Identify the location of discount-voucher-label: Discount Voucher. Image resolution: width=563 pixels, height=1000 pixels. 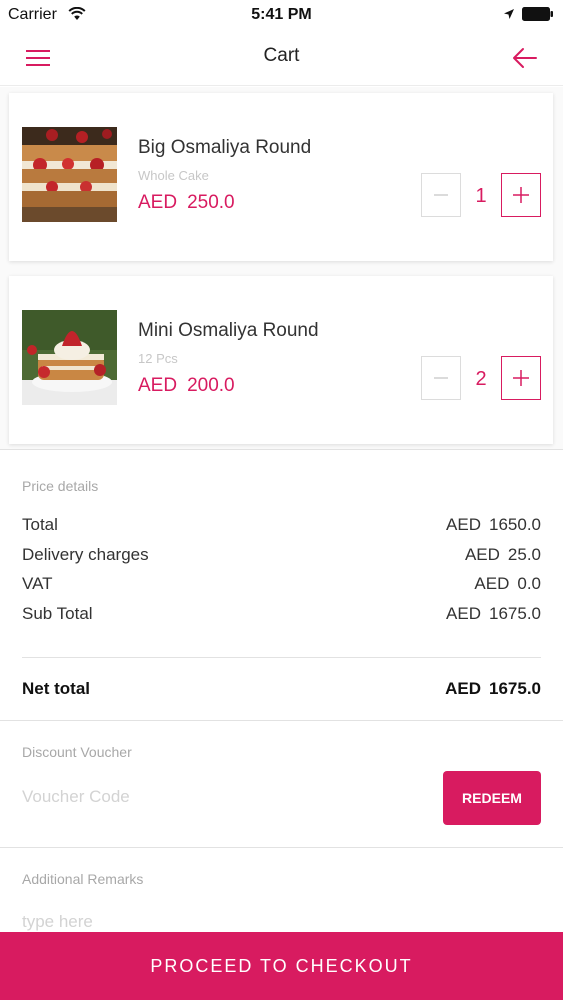
(77, 752).